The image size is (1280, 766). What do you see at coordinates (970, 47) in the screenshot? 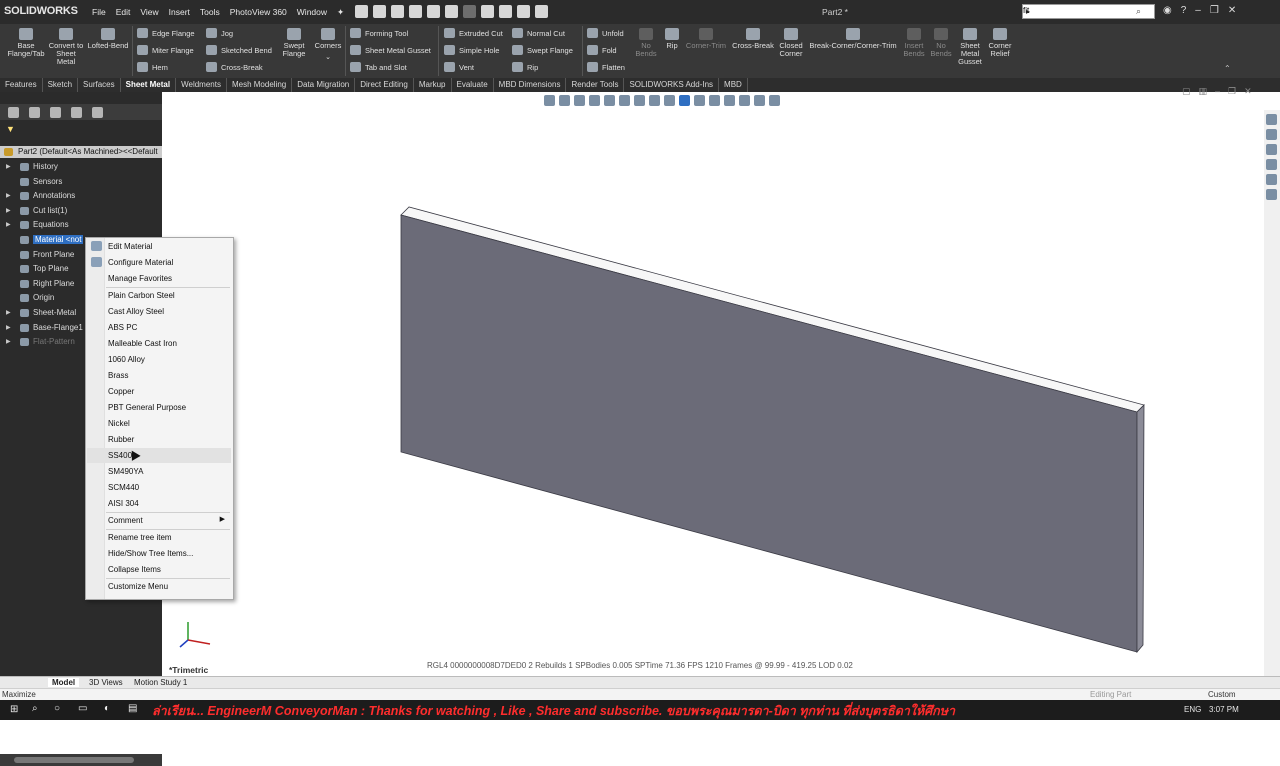
I see `sheet-metal-gusset-big-button: Sheet Metal Gusset` at bounding box center [970, 47].